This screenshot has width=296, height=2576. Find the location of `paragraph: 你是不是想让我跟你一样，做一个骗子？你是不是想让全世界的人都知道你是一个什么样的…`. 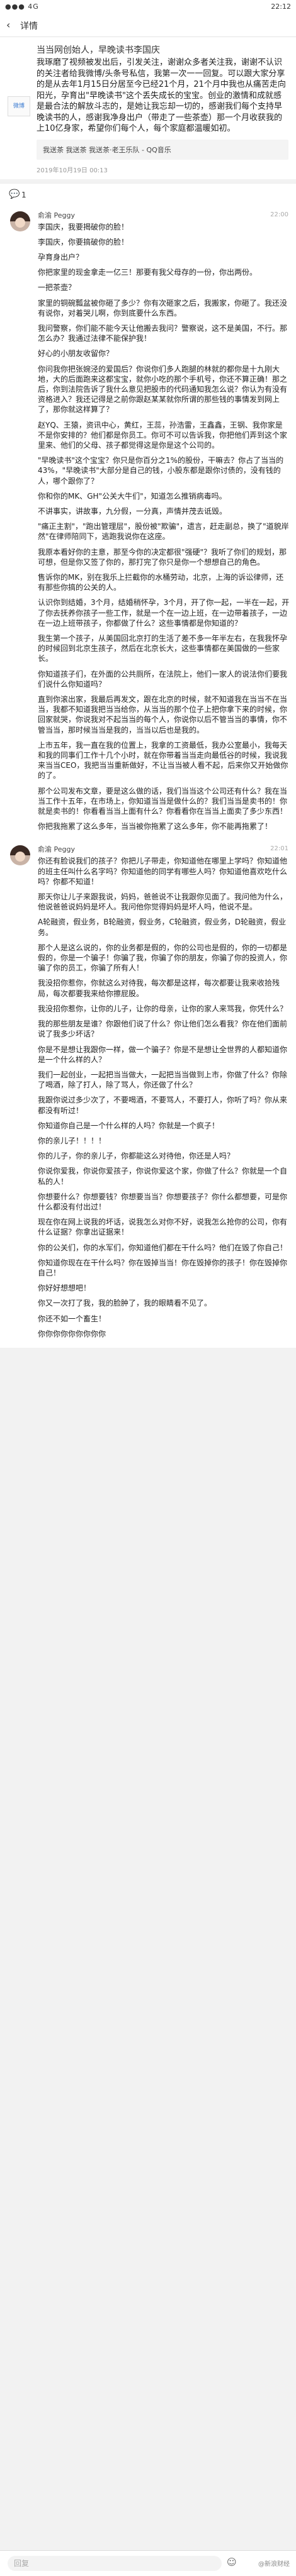

paragraph: 你是不是想让我跟你一样，做一个骗子？你是不是想让全世界的人都知道你是一个什么样的… is located at coordinates (163, 1054).